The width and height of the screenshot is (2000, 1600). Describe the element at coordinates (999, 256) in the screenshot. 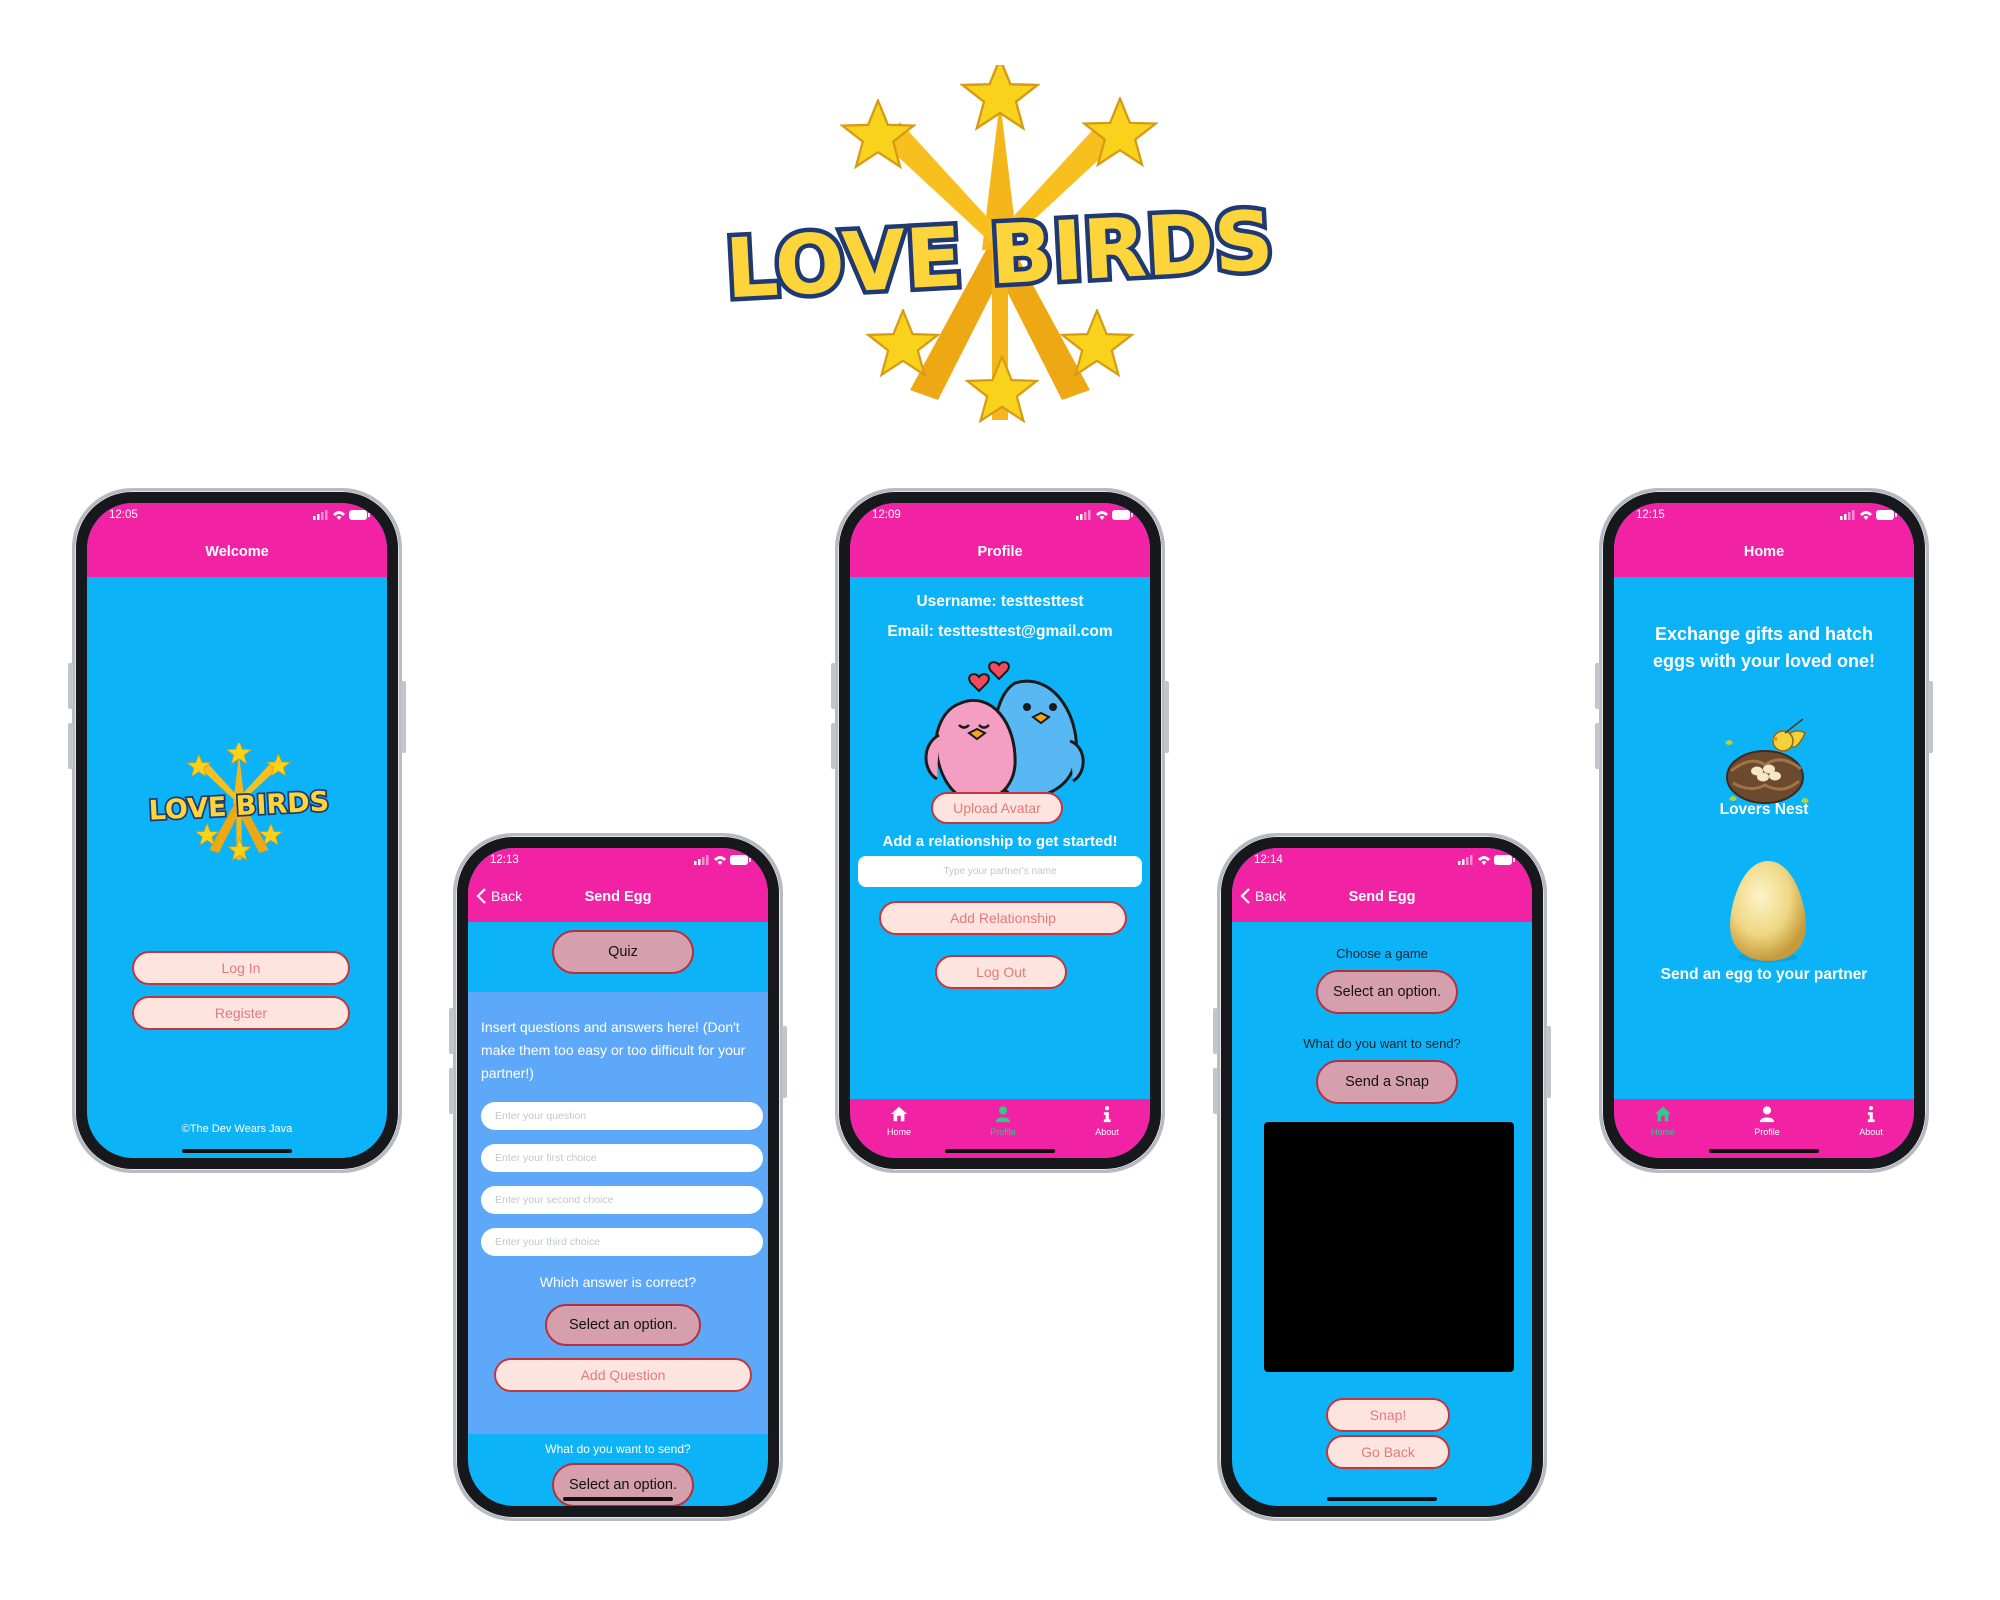

I see `logo-text: LOVE BIRDS` at that location.